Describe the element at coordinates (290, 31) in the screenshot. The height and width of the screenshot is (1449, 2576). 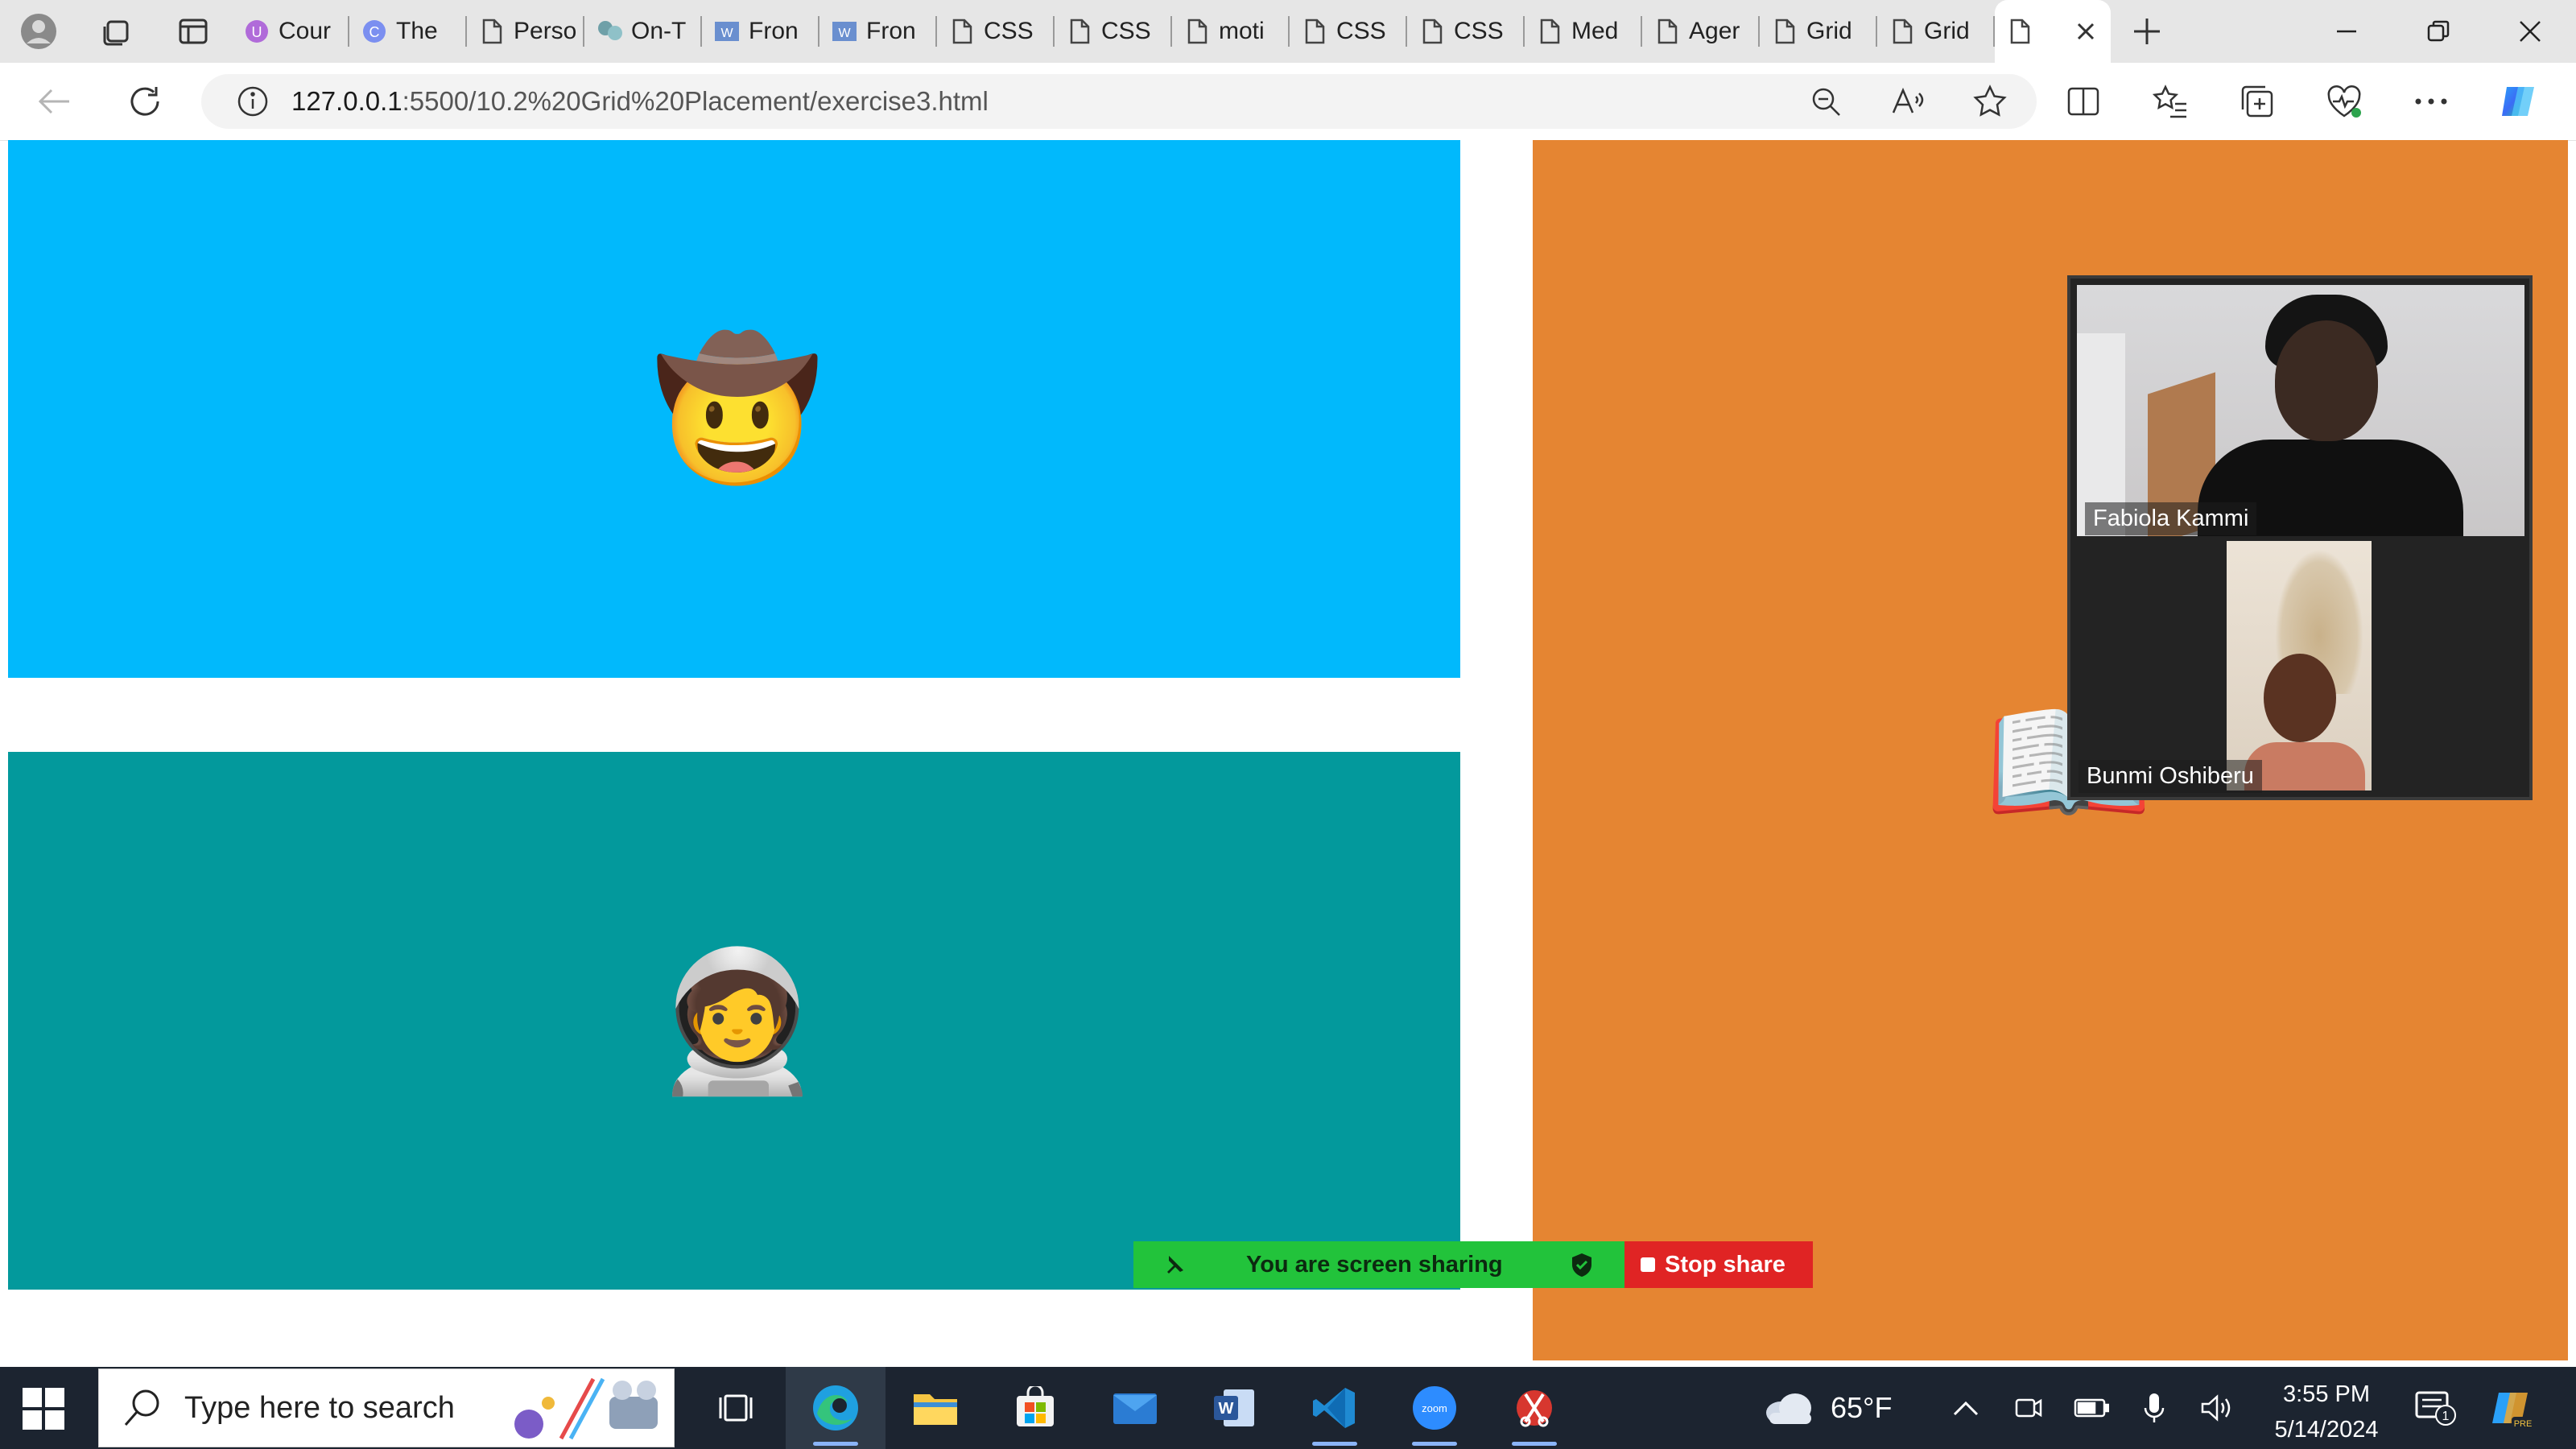
I see `tab-course: U Cour` at that location.